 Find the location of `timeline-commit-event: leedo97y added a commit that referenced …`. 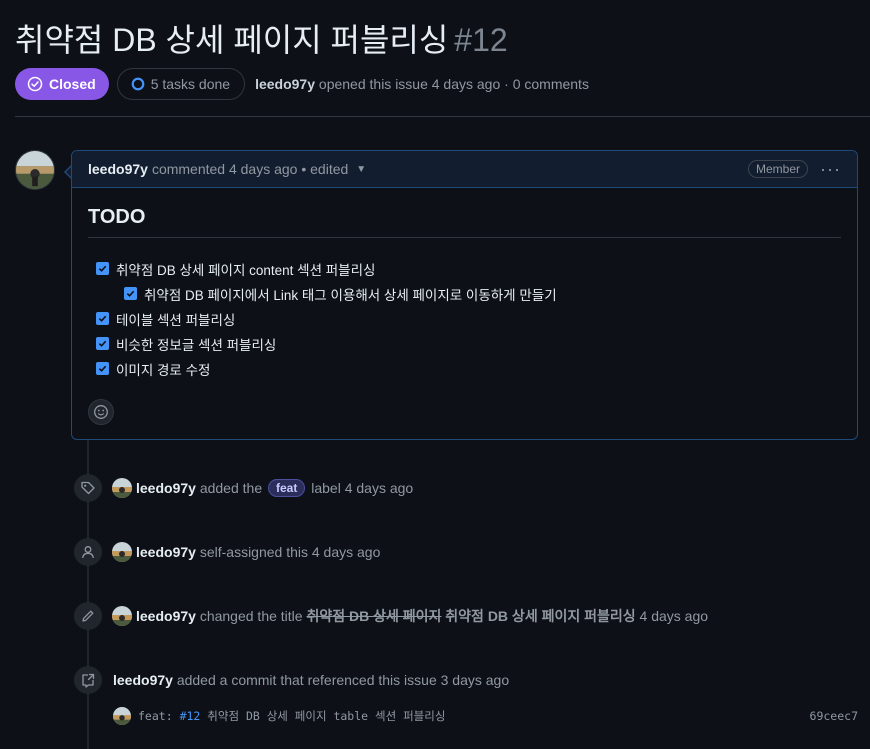

timeline-commit-event: leedo97y added a commit that referenced … is located at coordinates (291, 680).